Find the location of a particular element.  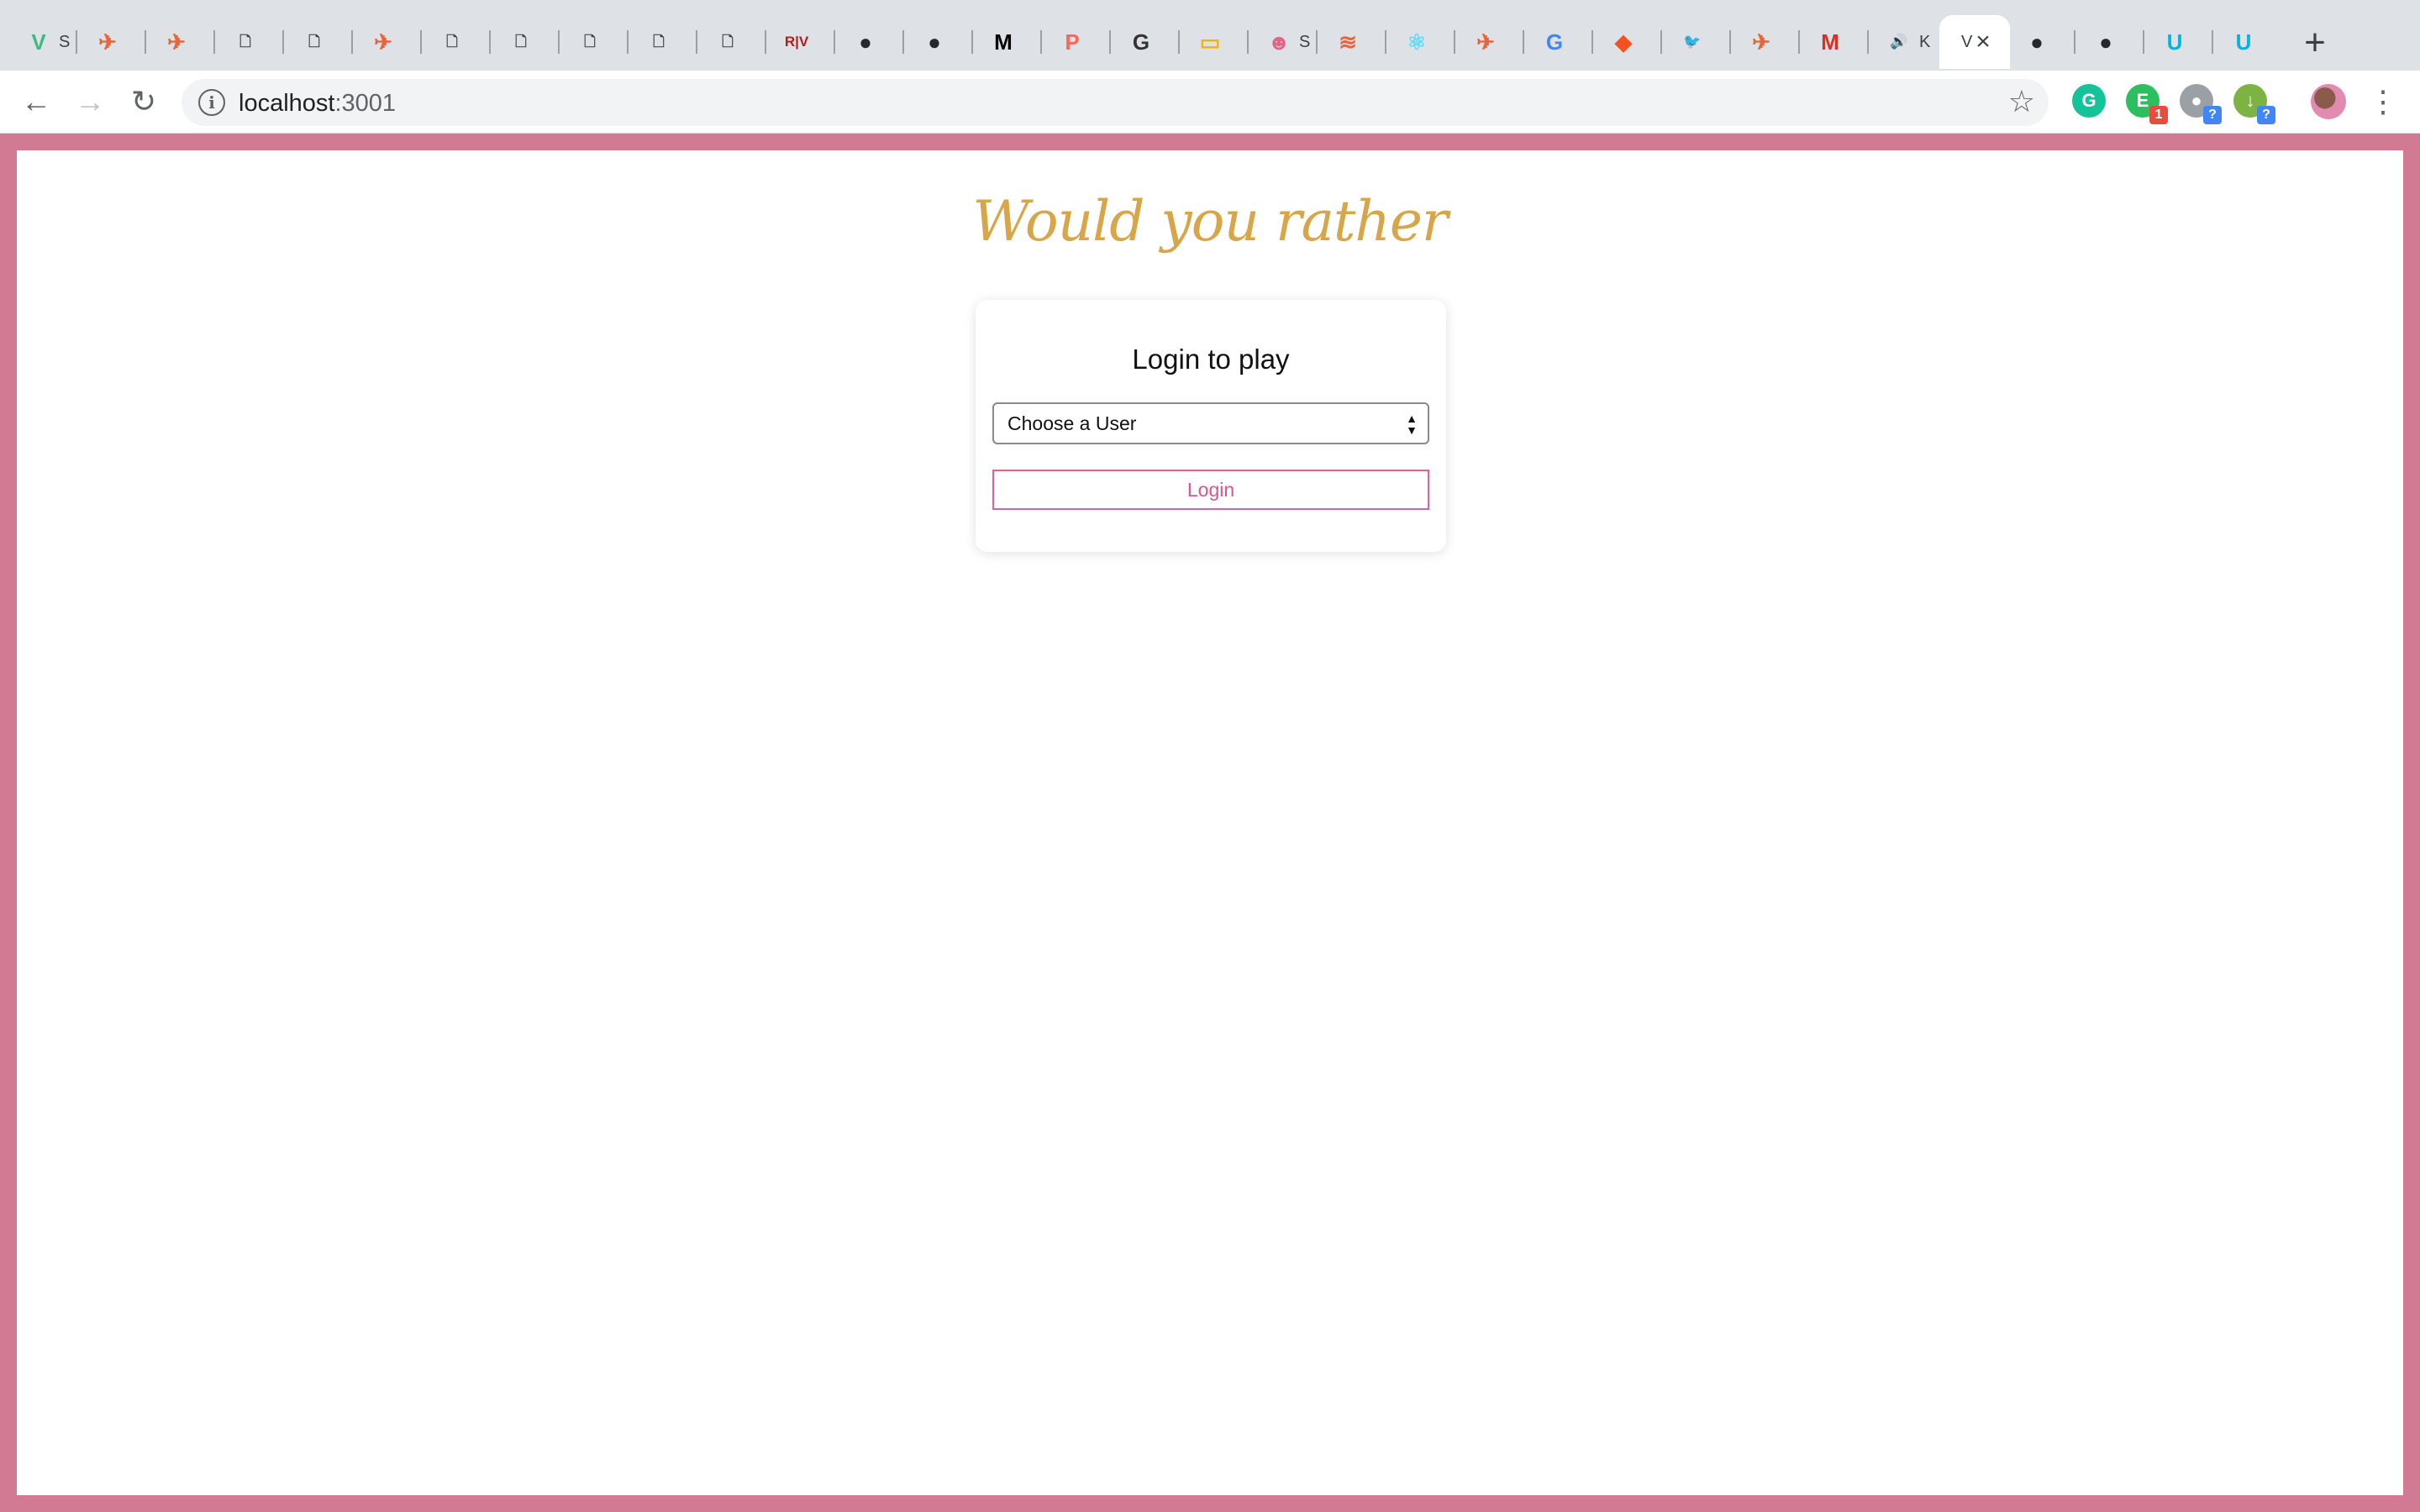

browser-tab: VS is located at coordinates (43, 42).